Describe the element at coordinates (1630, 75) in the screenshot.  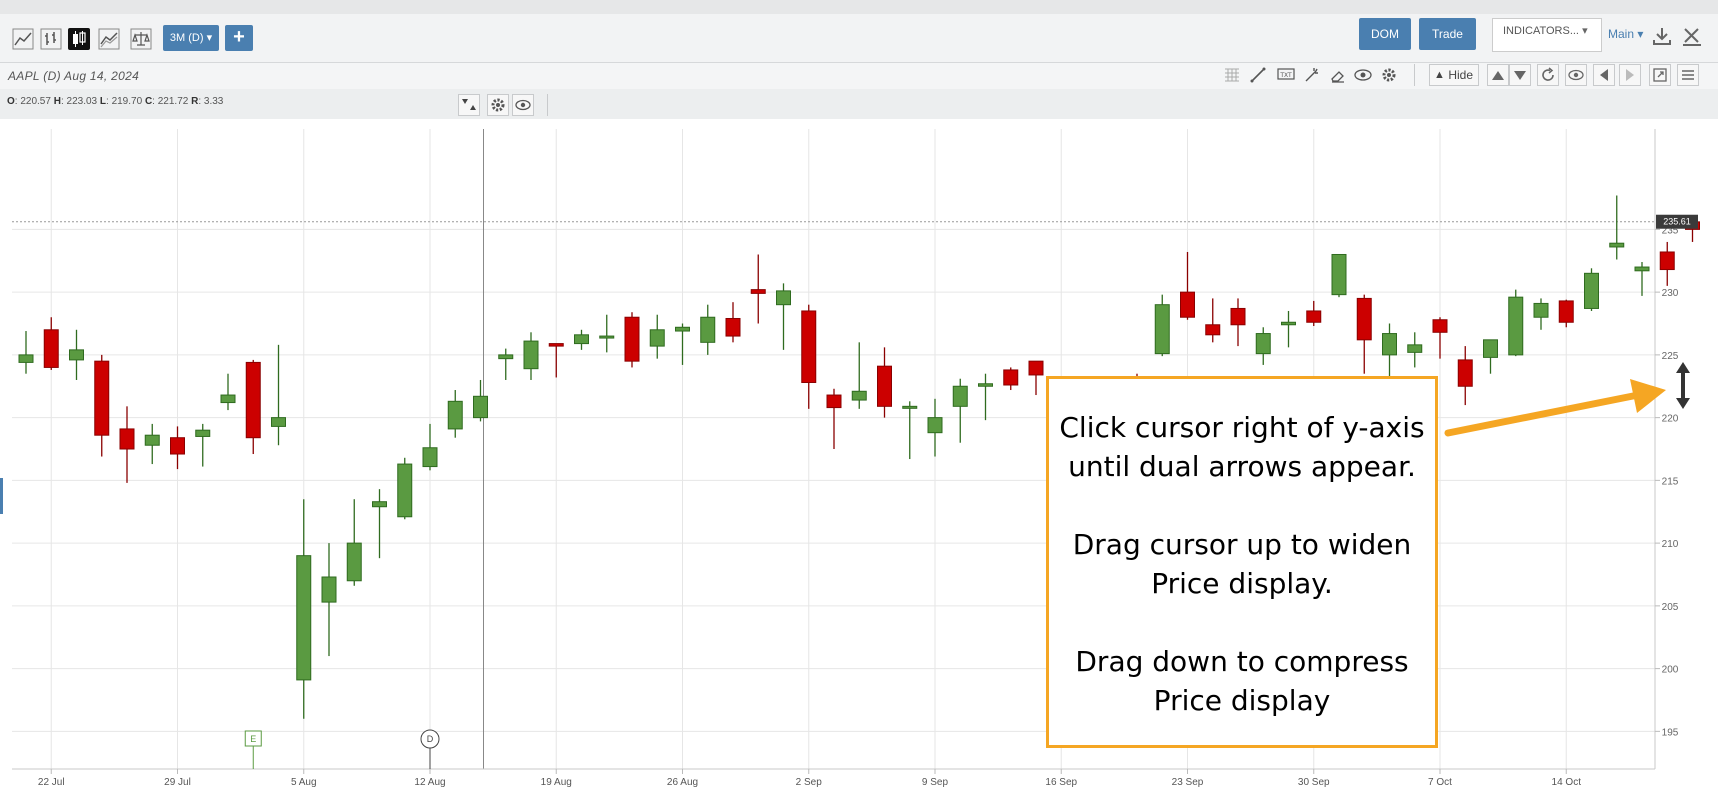
I see `scroll-right-button` at that location.